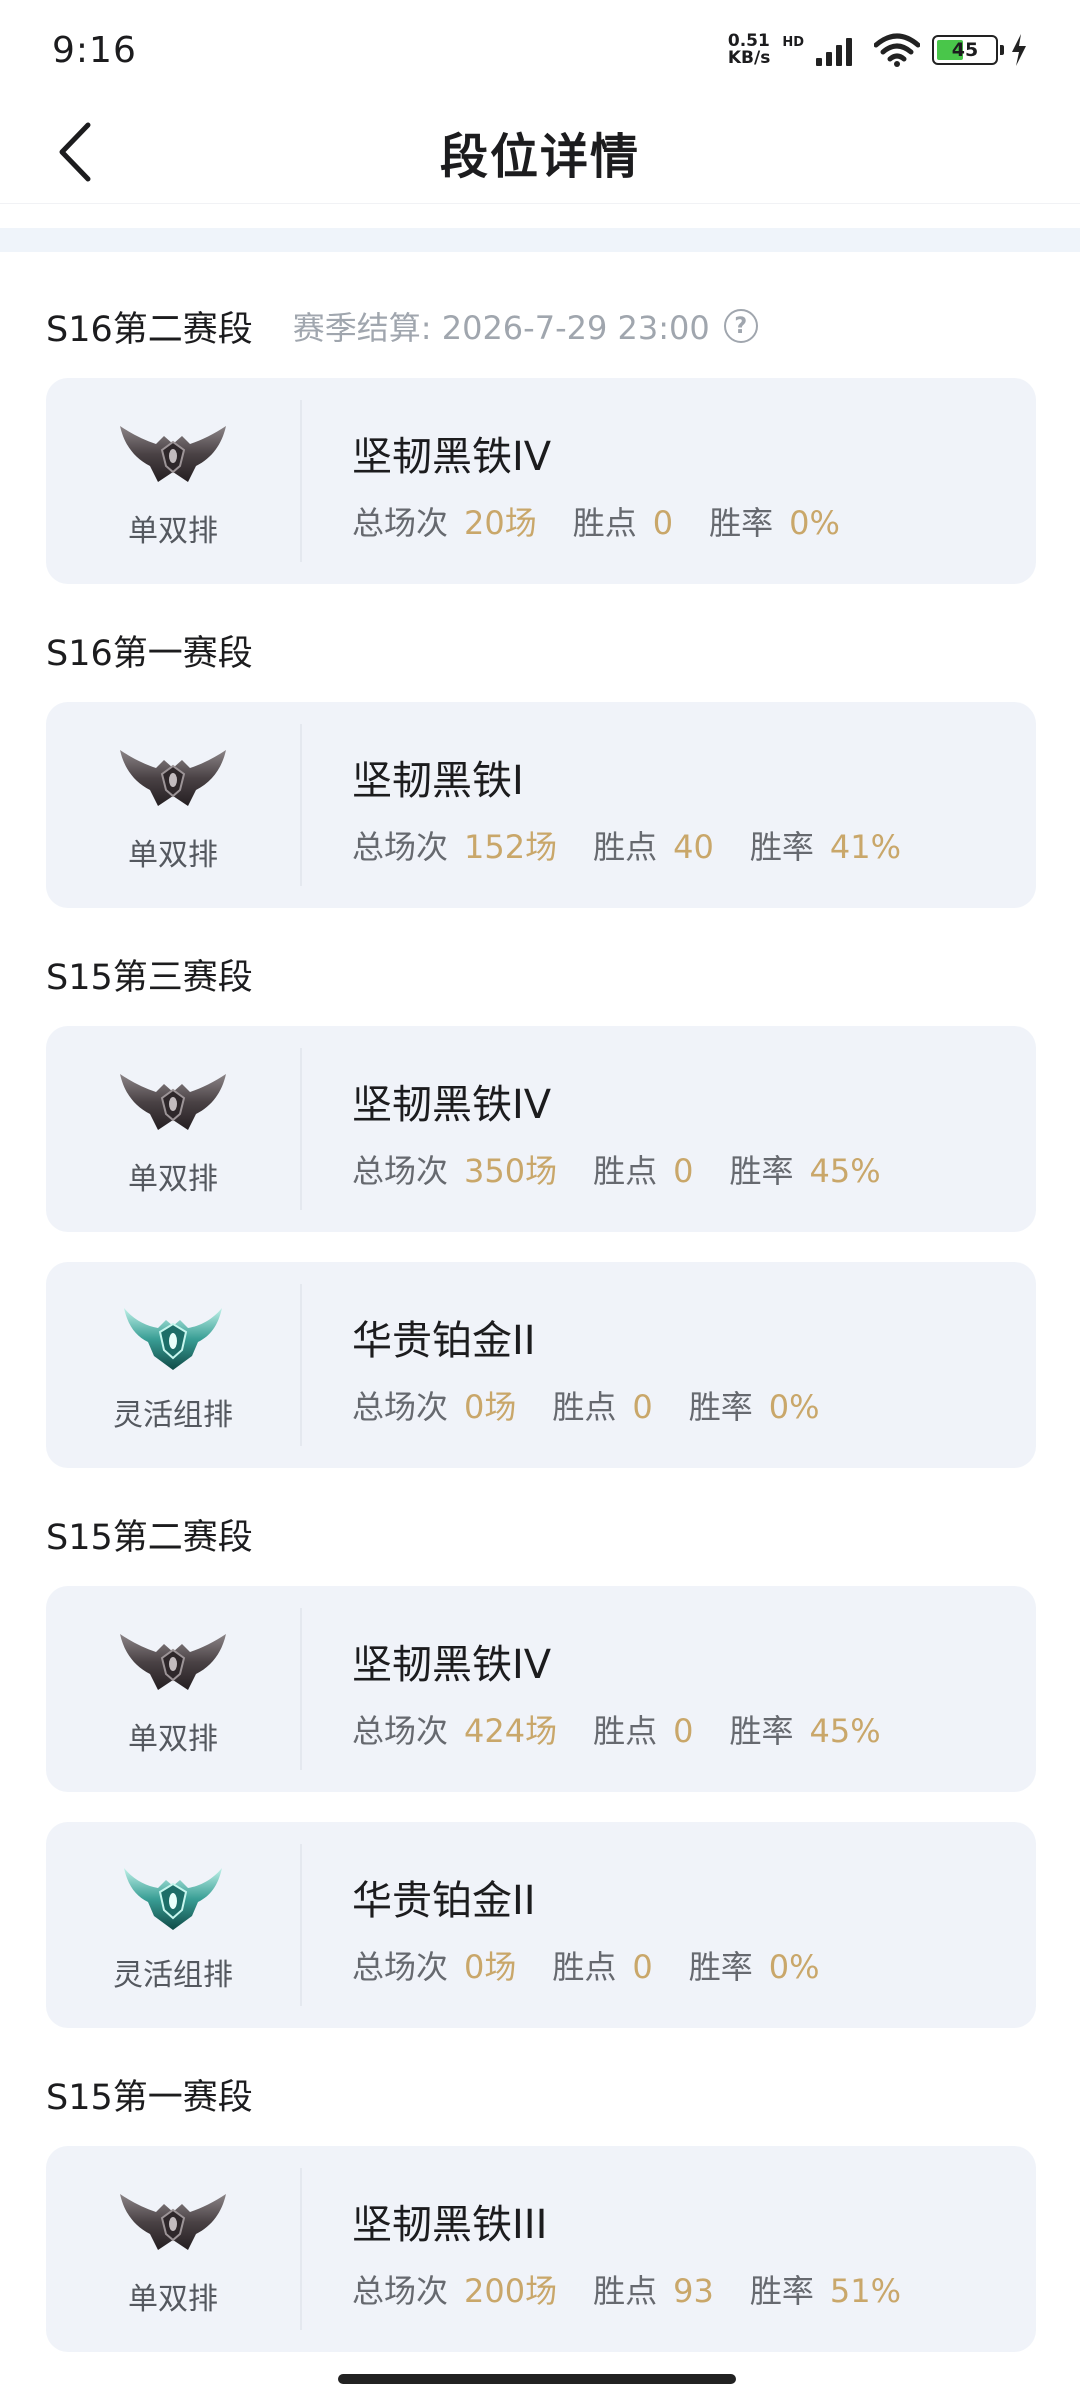  I want to click on network-speed-unit: KB/s, so click(749, 58).